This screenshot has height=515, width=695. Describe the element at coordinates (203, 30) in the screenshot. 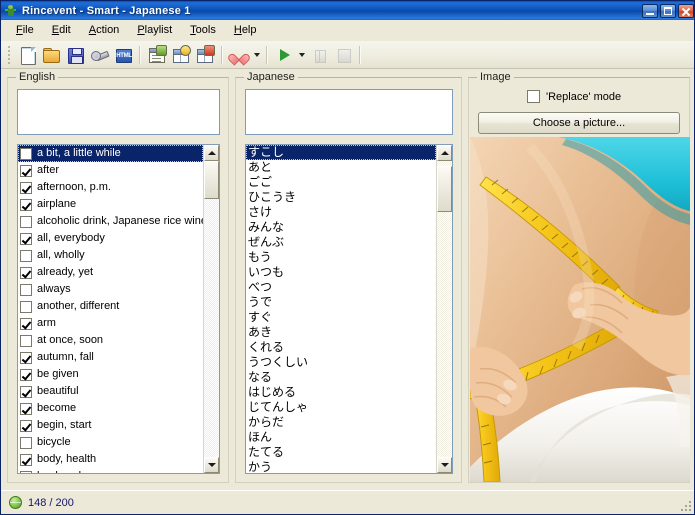

I see `menu-tools: Tools` at that location.